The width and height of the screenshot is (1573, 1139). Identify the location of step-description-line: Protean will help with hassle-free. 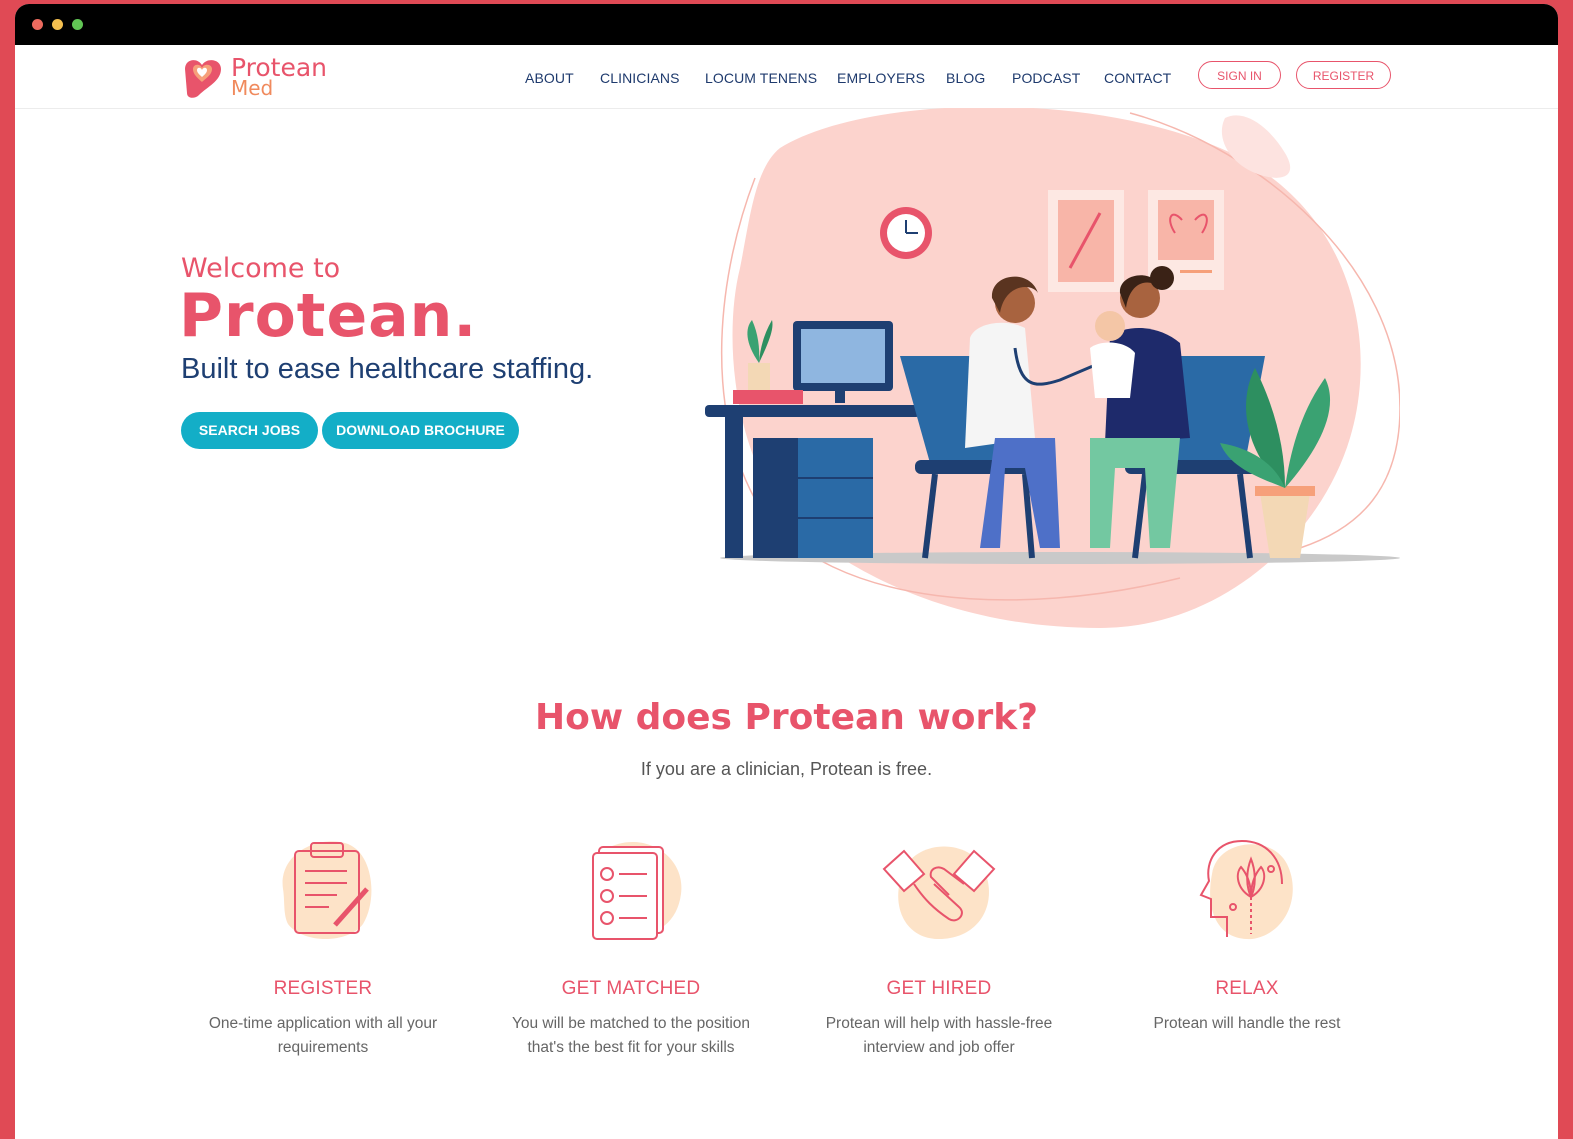
(939, 1023).